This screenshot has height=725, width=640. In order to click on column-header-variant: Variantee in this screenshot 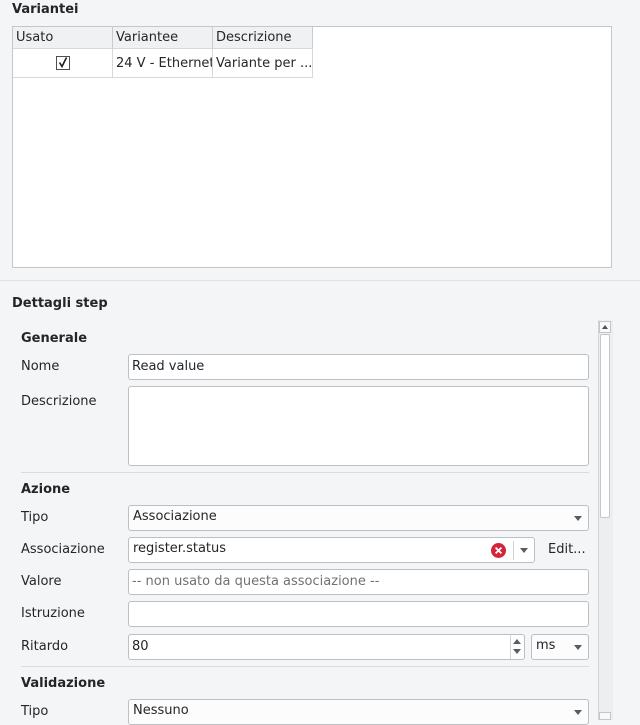, I will do `click(163, 38)`.